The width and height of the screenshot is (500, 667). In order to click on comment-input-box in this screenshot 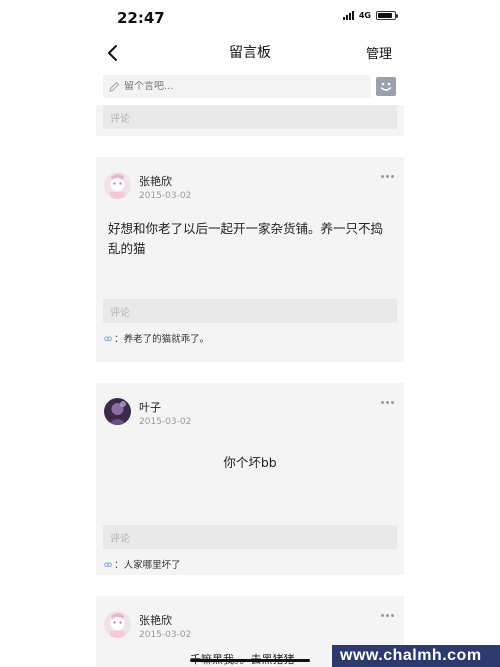, I will do `click(237, 86)`.